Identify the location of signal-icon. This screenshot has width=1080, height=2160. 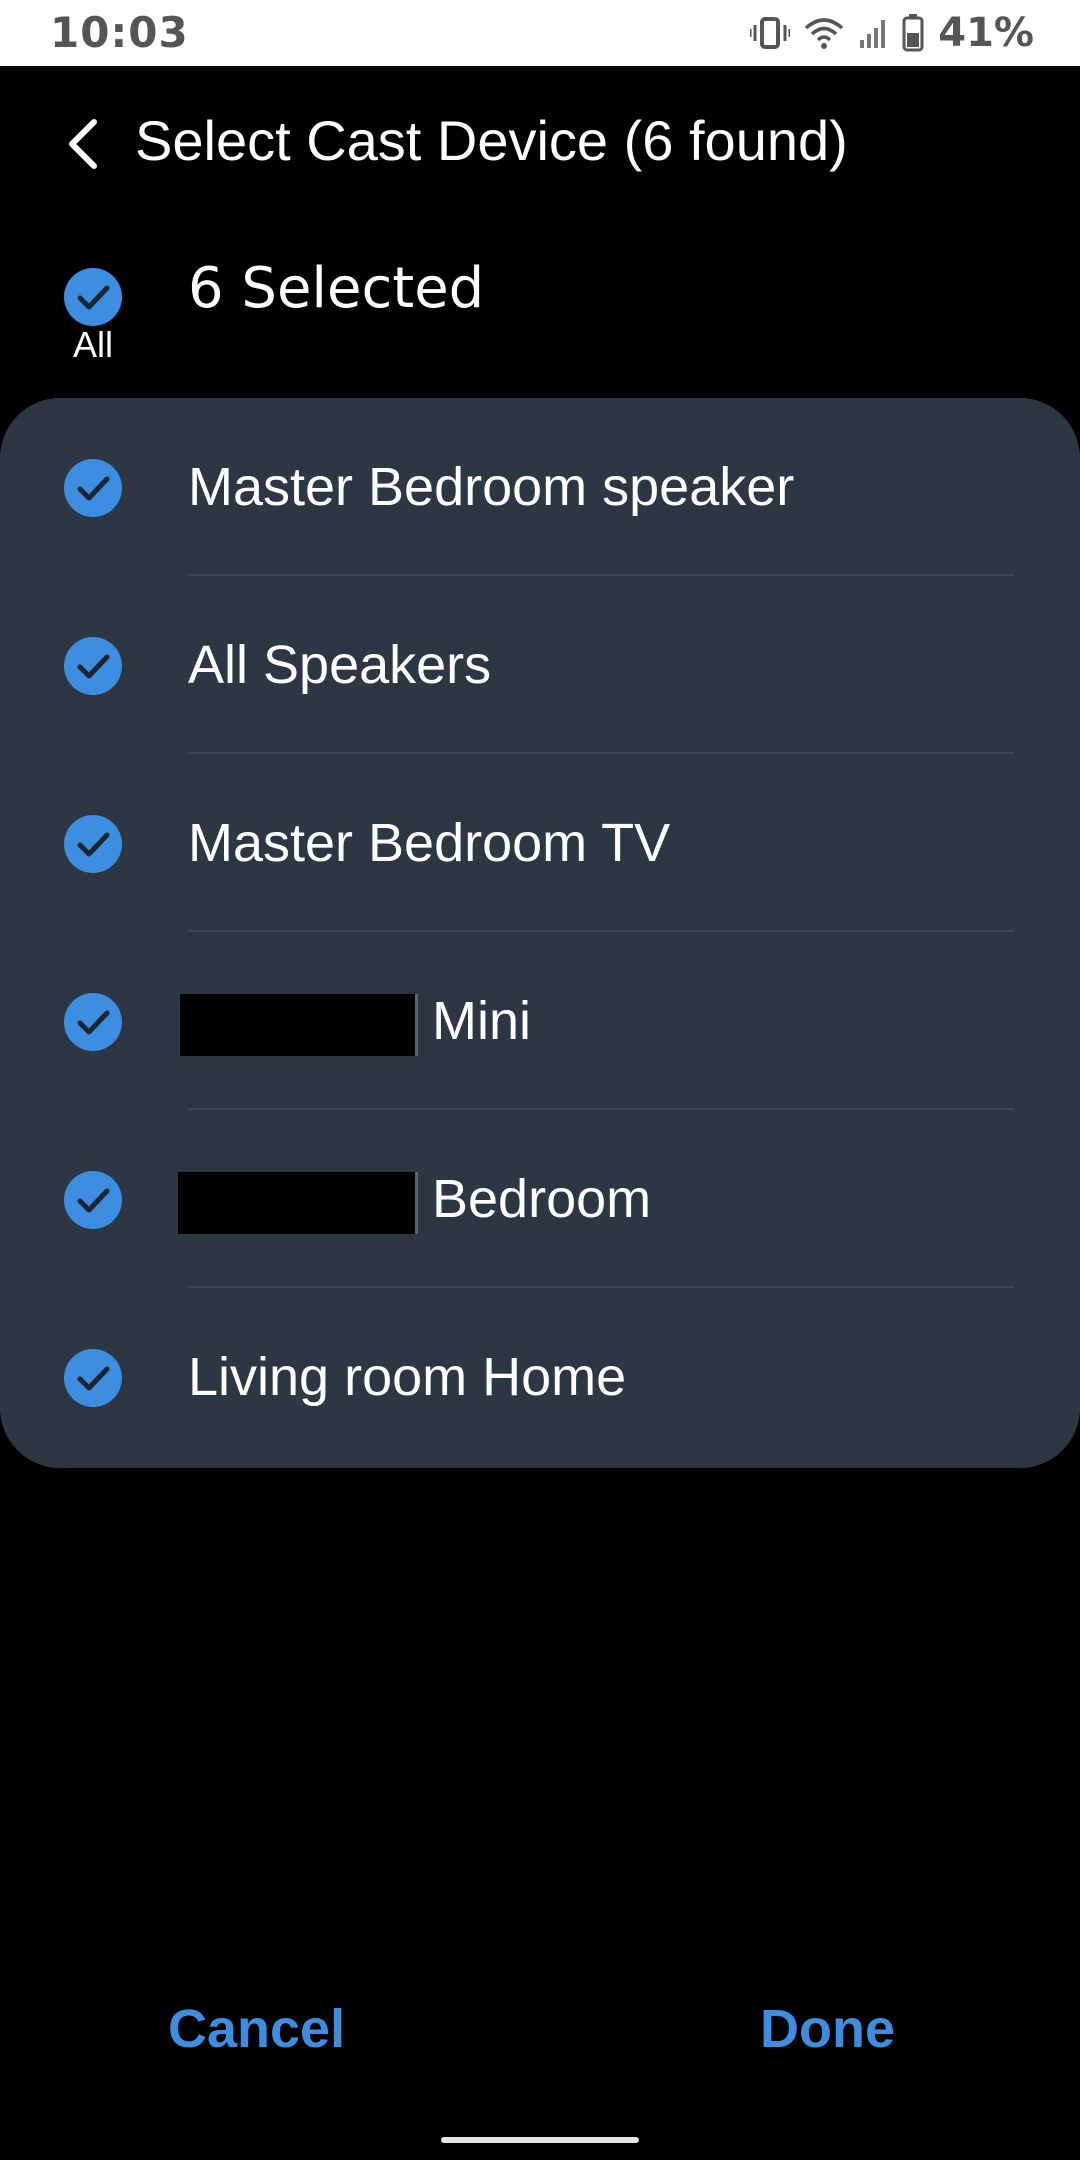
(873, 33).